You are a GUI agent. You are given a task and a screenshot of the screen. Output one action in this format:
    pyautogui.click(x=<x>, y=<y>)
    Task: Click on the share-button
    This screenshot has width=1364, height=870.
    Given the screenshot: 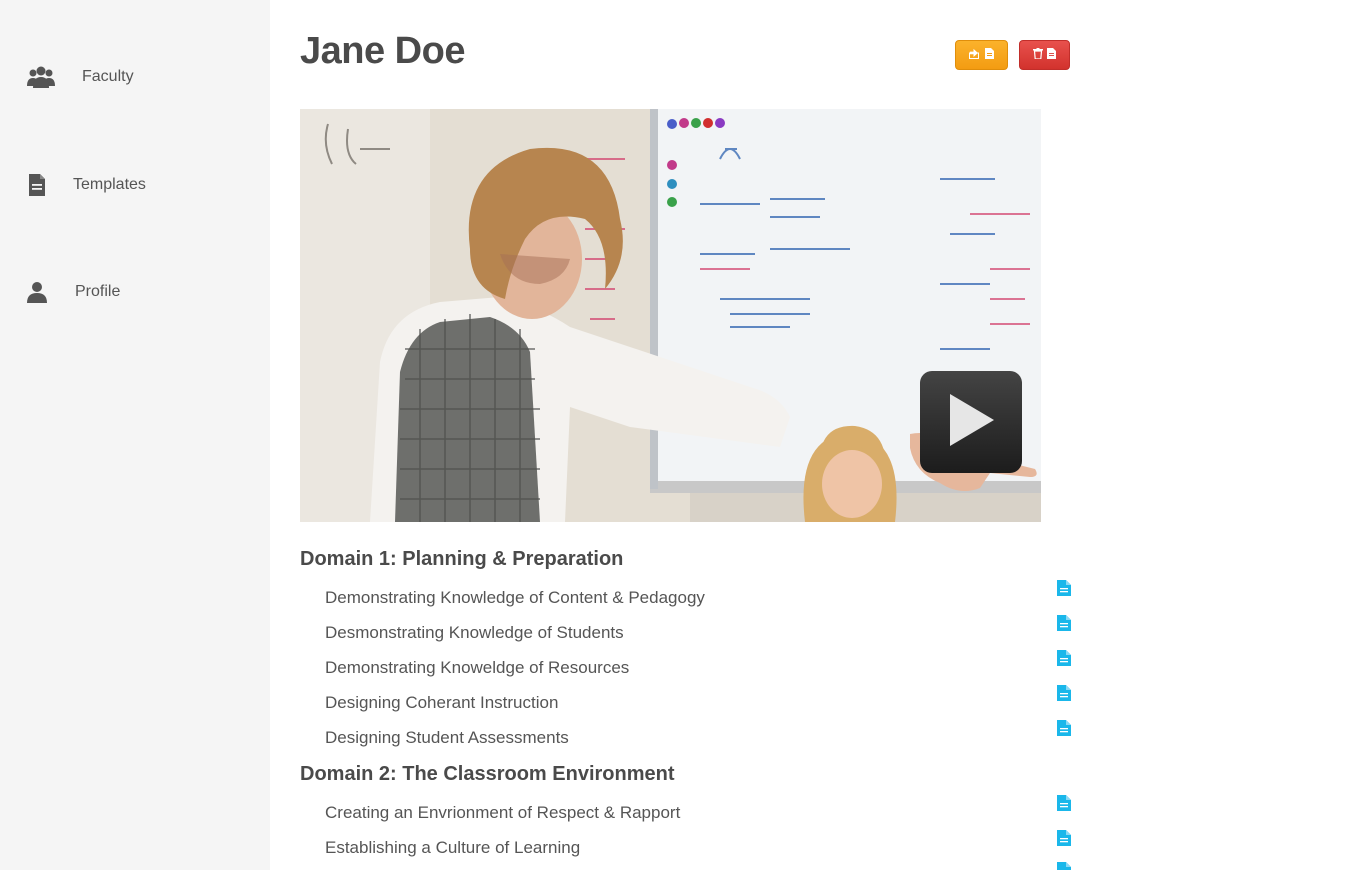 What is the action you would take?
    pyautogui.click(x=981, y=55)
    